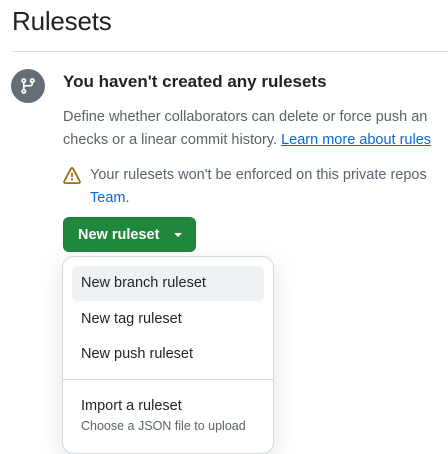 The image size is (448, 454). I want to click on menu-item-new-push-ruleset: New push ruleset, so click(168, 354).